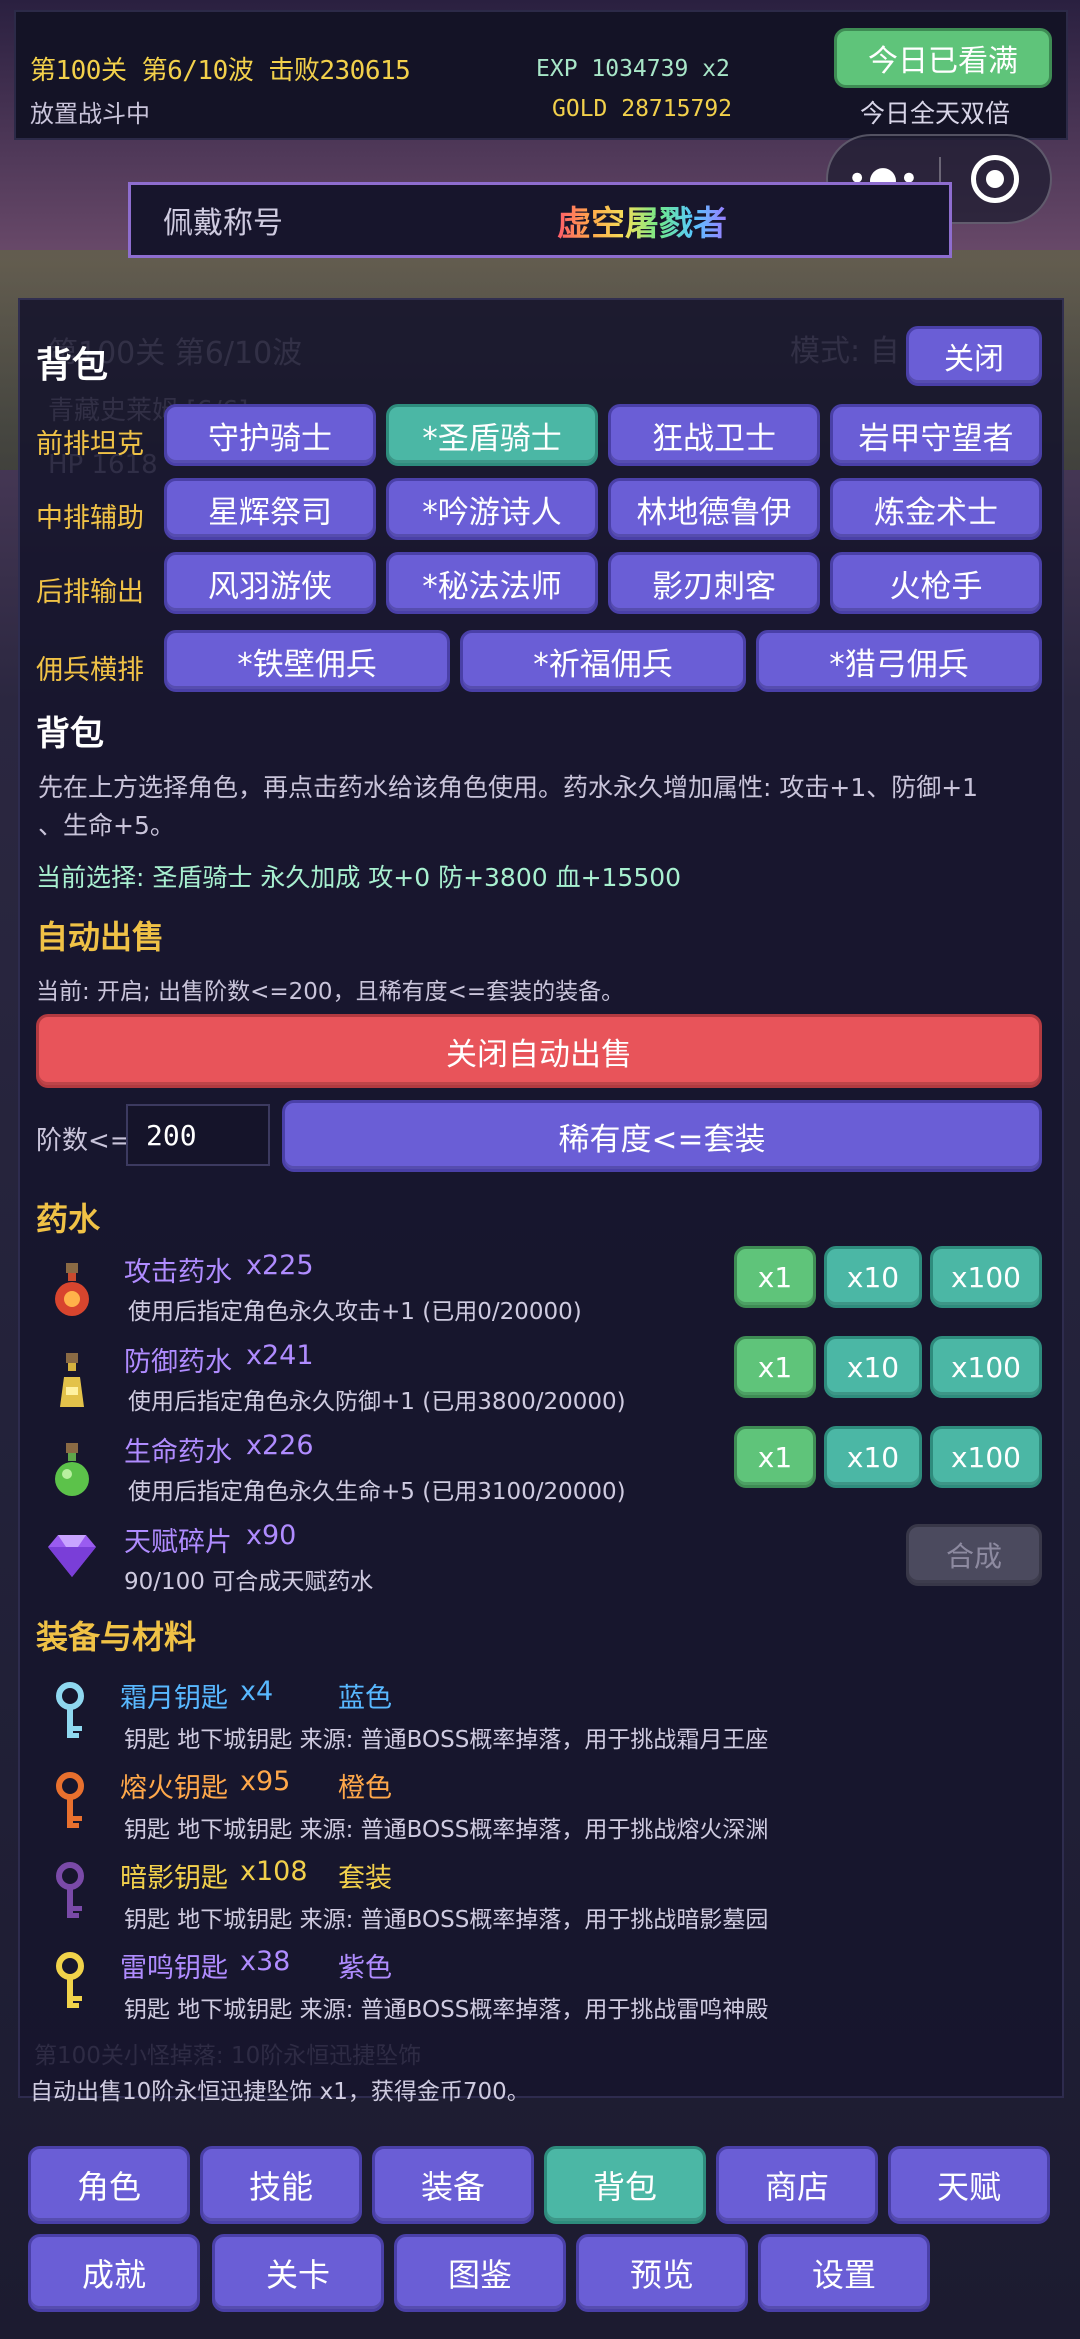 Image resolution: width=1080 pixels, height=2339 pixels. I want to click on purple-gem-icon, so click(72, 1556).